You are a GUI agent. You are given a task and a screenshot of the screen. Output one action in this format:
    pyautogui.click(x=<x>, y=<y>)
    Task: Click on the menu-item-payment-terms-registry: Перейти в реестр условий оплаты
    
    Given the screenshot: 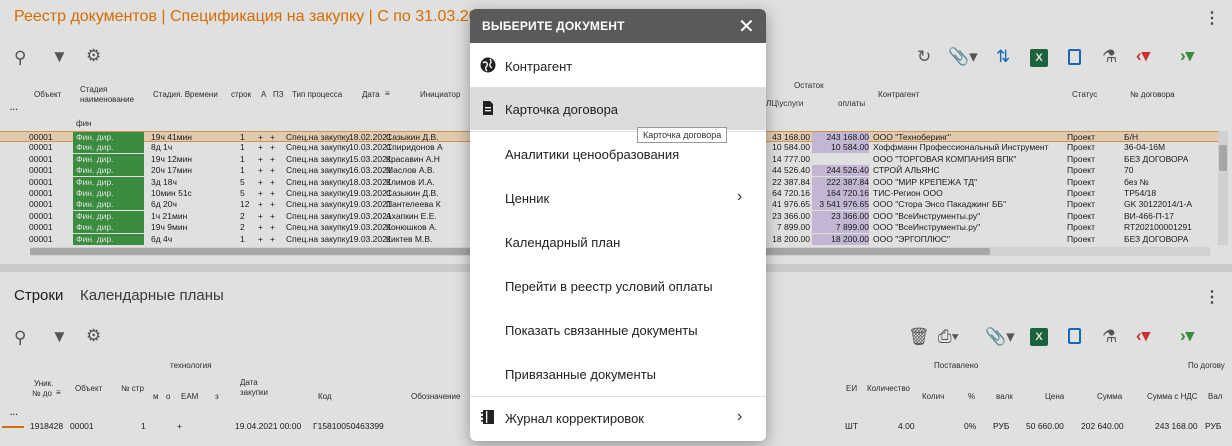 What is the action you would take?
    pyautogui.click(x=618, y=286)
    